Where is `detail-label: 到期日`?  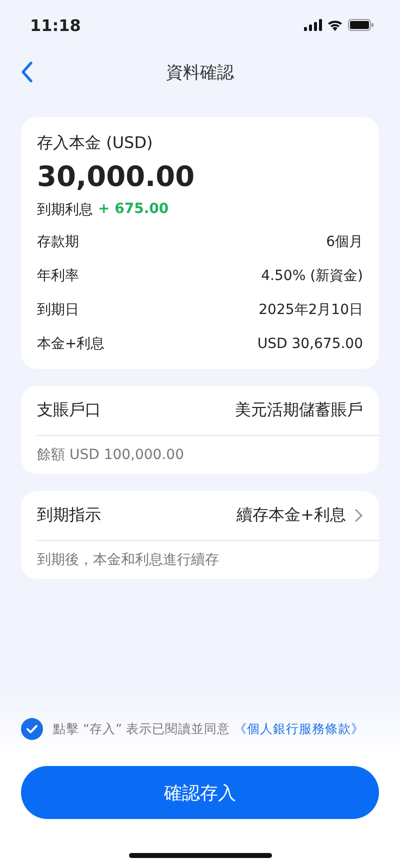 detail-label: 到期日 is located at coordinates (58, 310).